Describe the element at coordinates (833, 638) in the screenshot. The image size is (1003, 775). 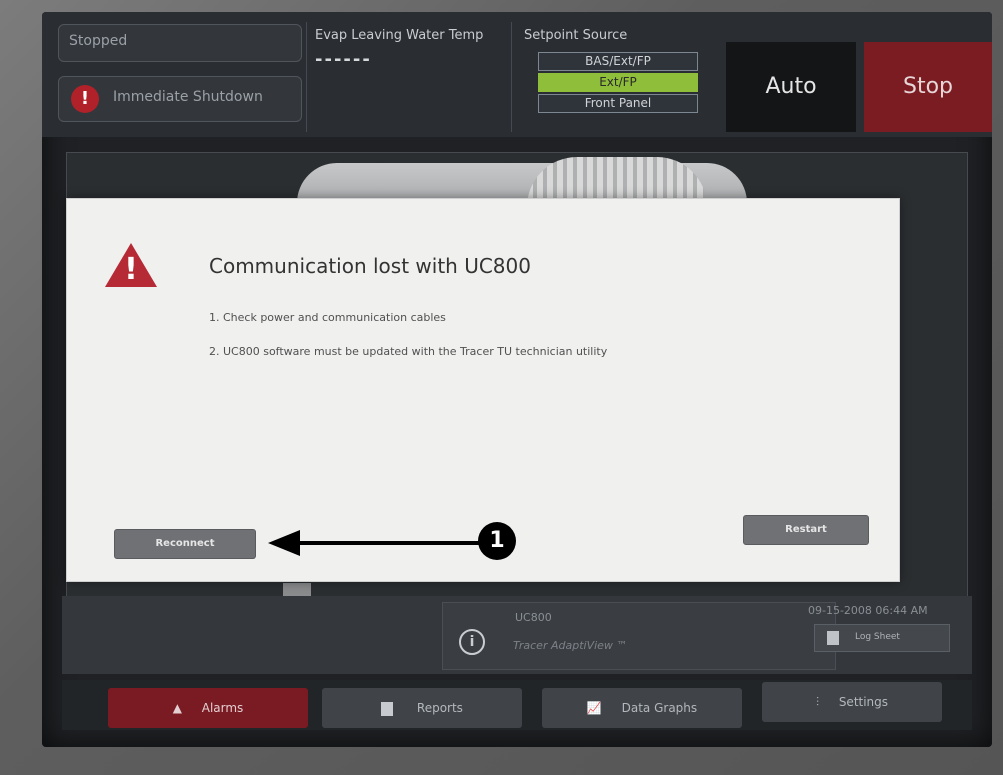
I see `document-icon` at that location.